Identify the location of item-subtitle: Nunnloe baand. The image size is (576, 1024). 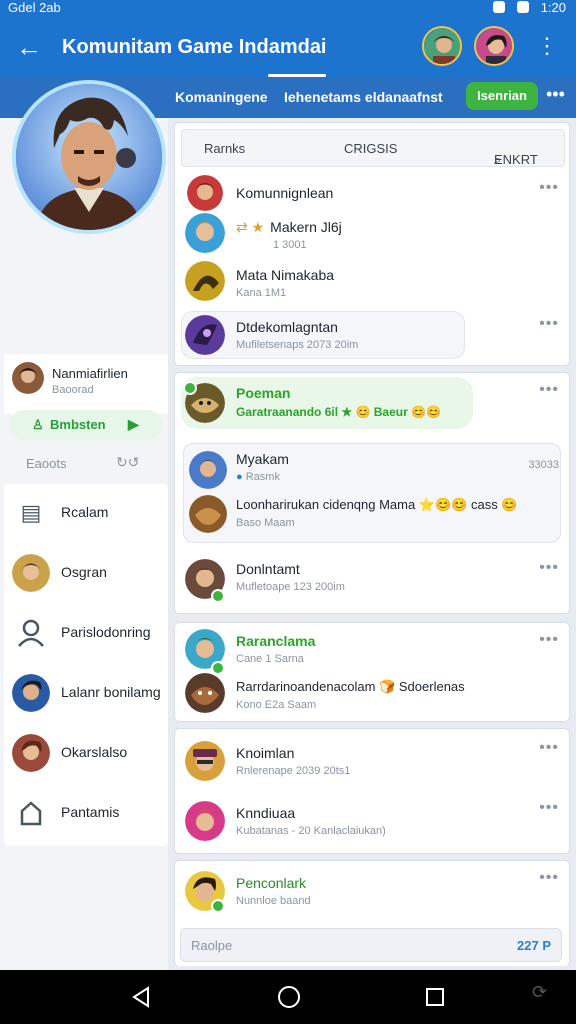
(273, 901).